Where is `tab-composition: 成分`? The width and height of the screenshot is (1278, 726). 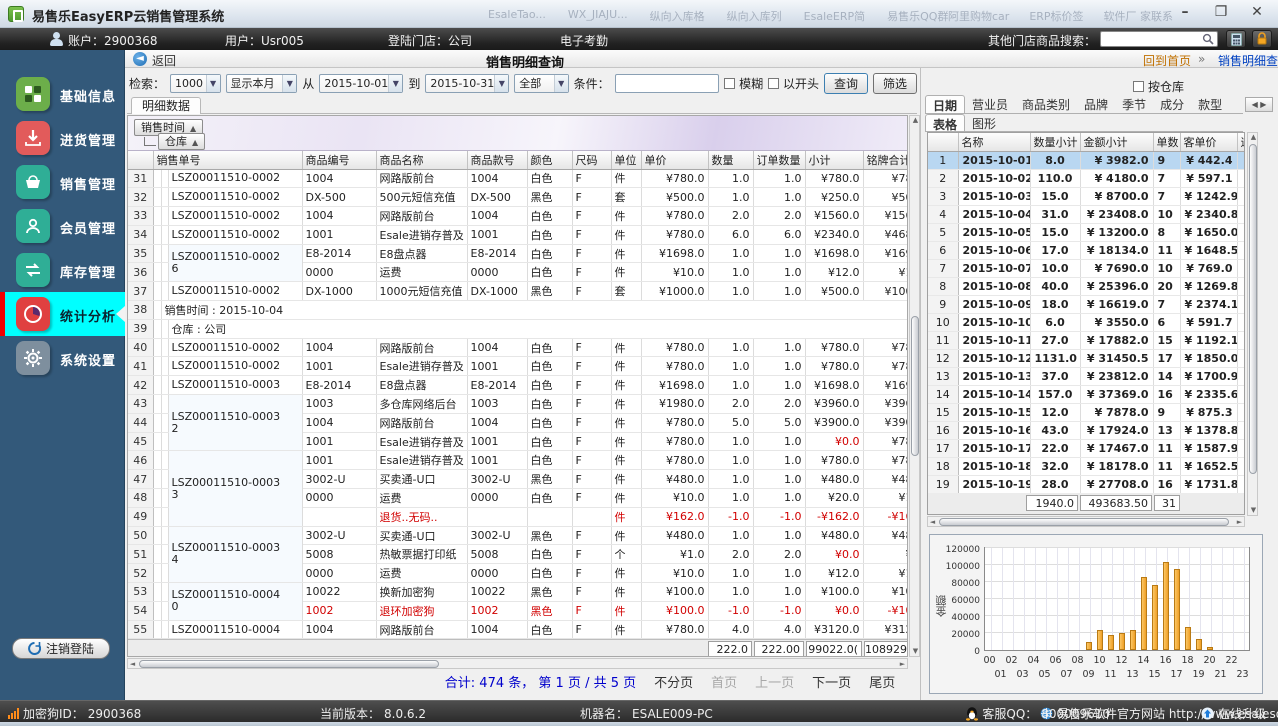
tab-composition: 成分 is located at coordinates (1172, 104).